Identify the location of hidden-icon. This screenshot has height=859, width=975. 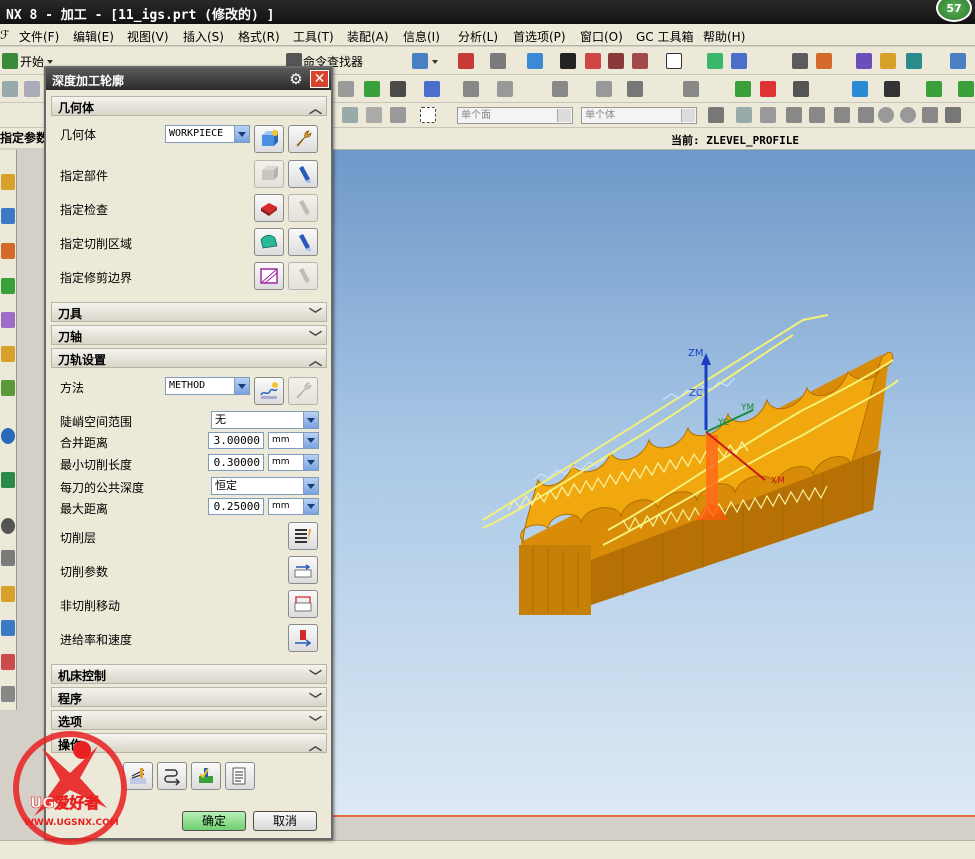
(640, 61).